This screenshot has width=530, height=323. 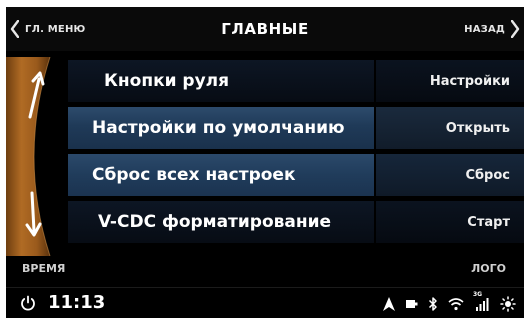 I want to click on clock: 11:13, so click(x=77, y=302).